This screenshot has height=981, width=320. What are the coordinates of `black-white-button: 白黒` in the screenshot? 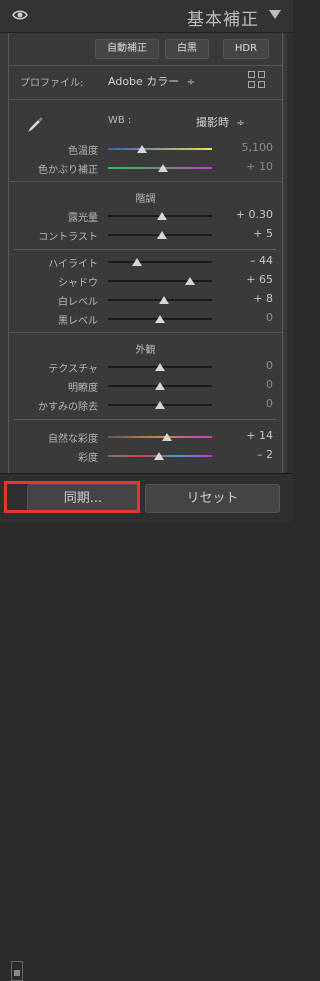 It's located at (187, 49).